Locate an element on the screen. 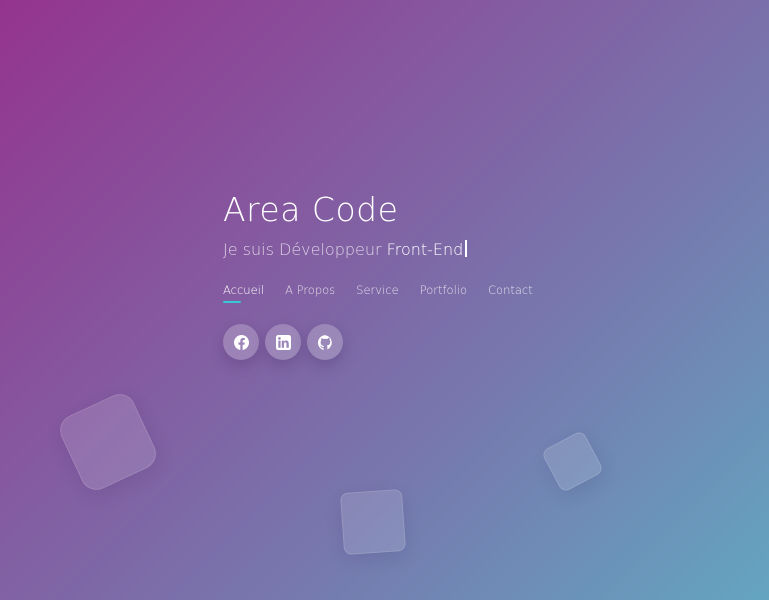 The image size is (769, 600). facebook-button is located at coordinates (241, 342).